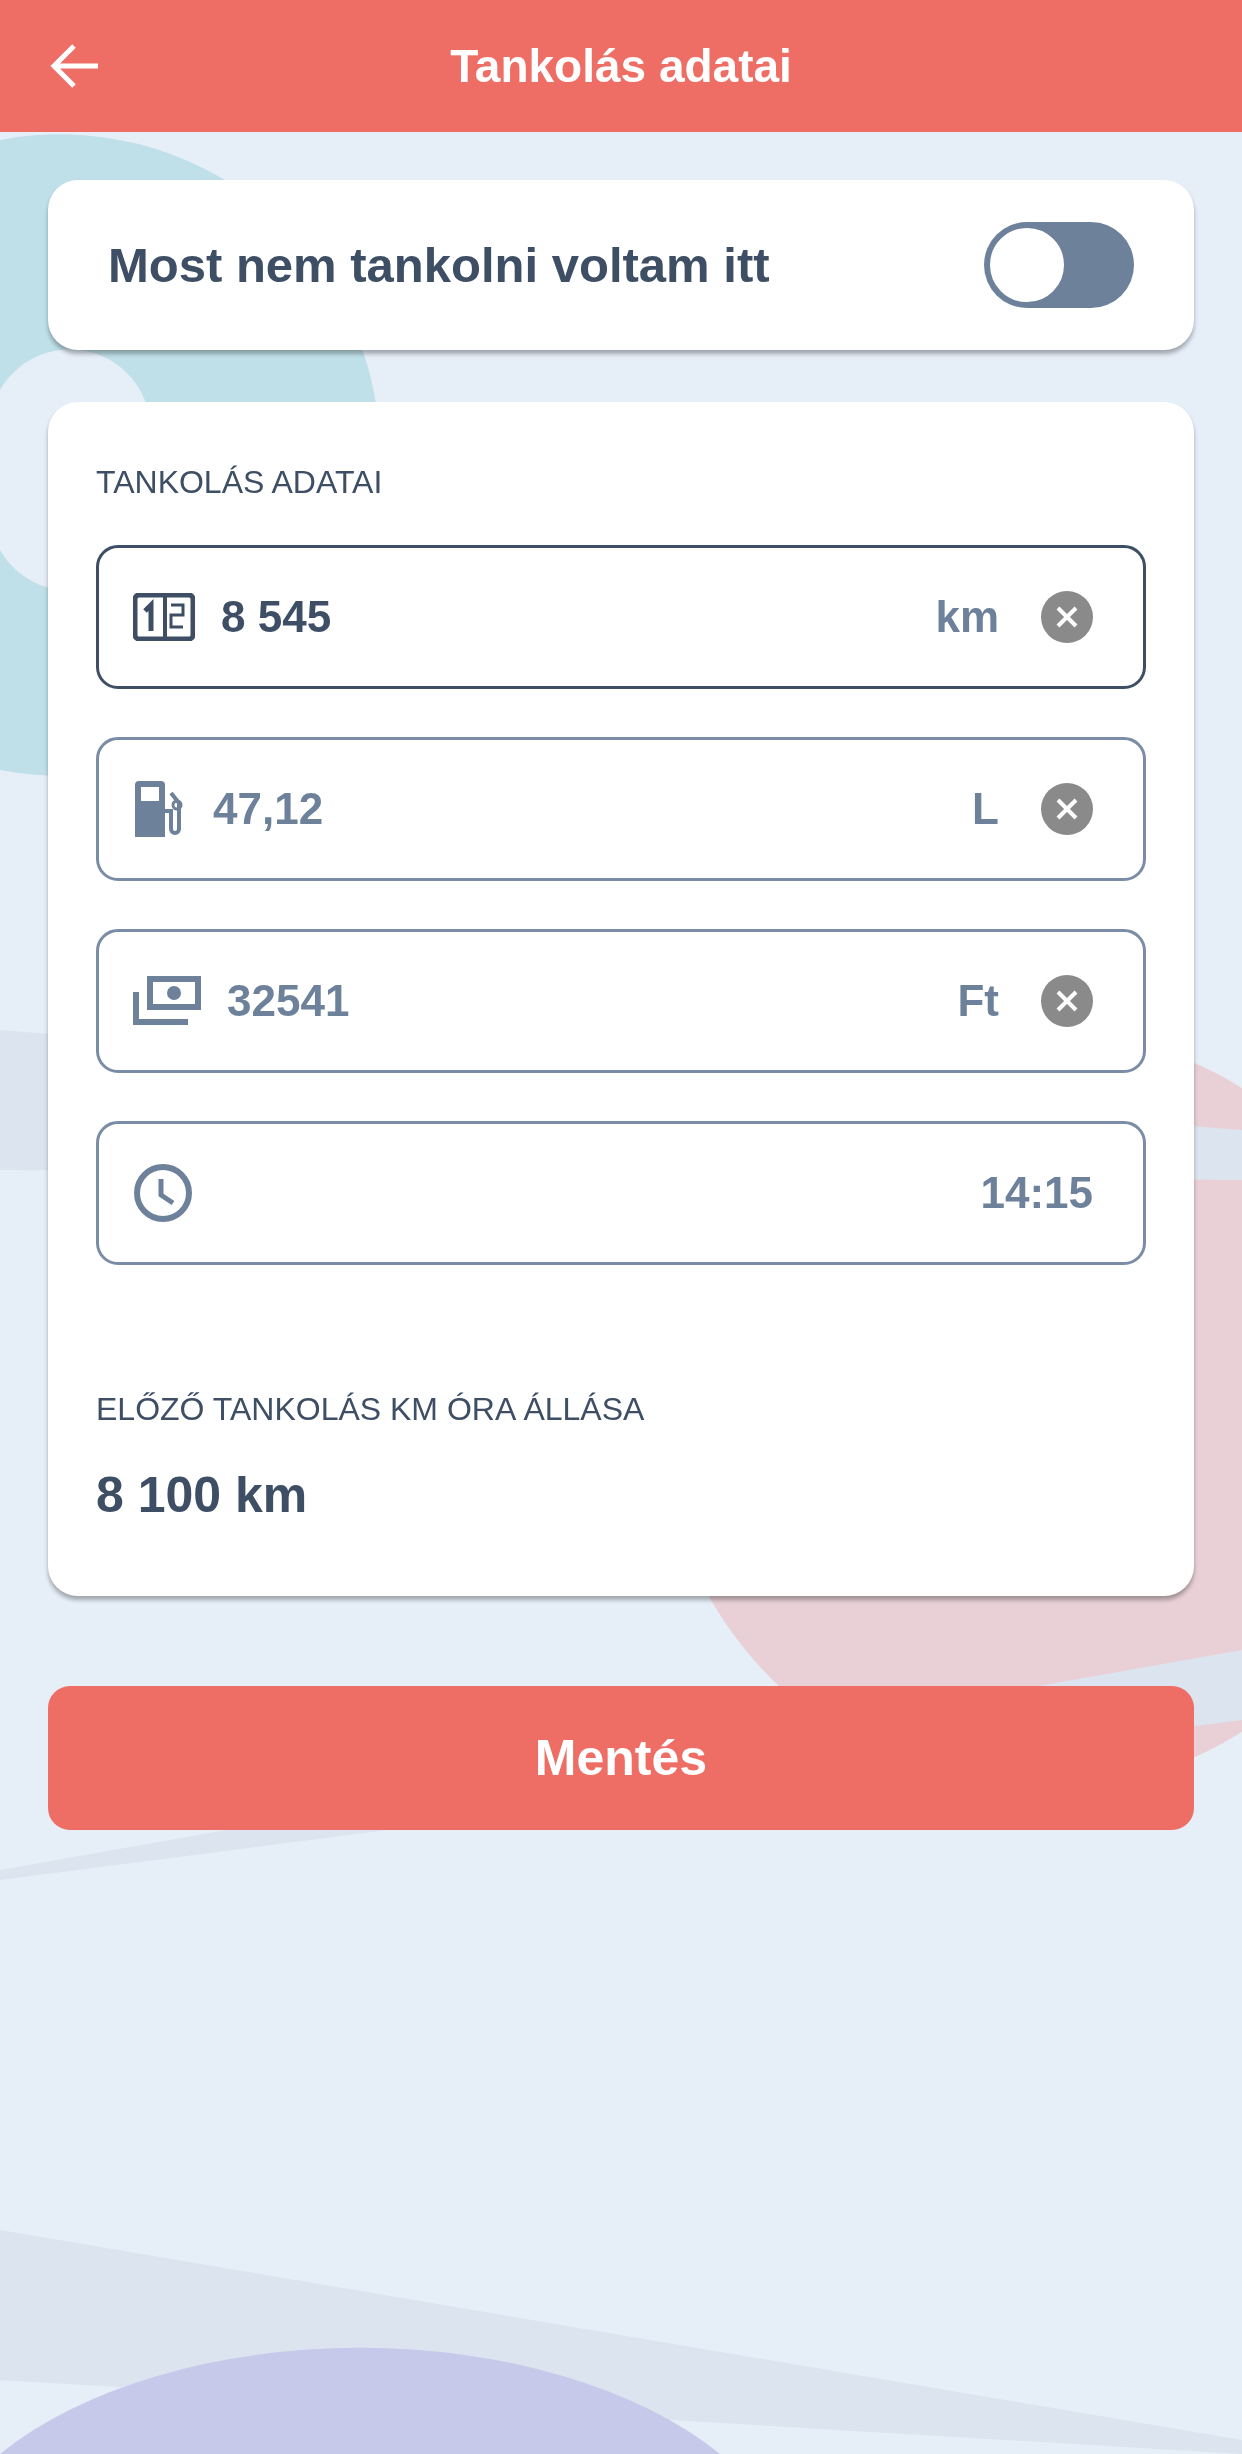 This screenshot has height=2454, width=1242. I want to click on field-value: 8 545, so click(277, 617).